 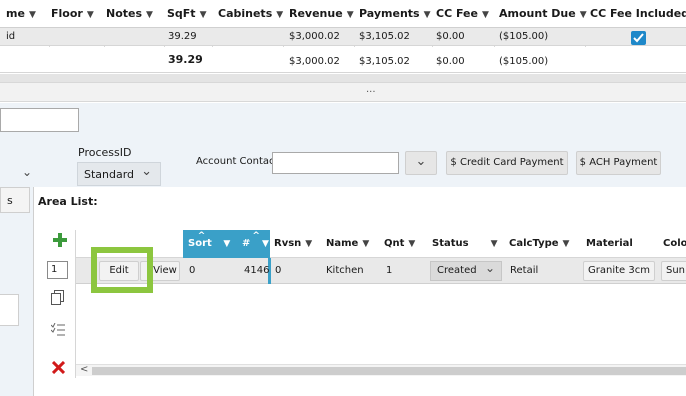 I want to click on total-amount-due: ($105.00), so click(x=524, y=61).